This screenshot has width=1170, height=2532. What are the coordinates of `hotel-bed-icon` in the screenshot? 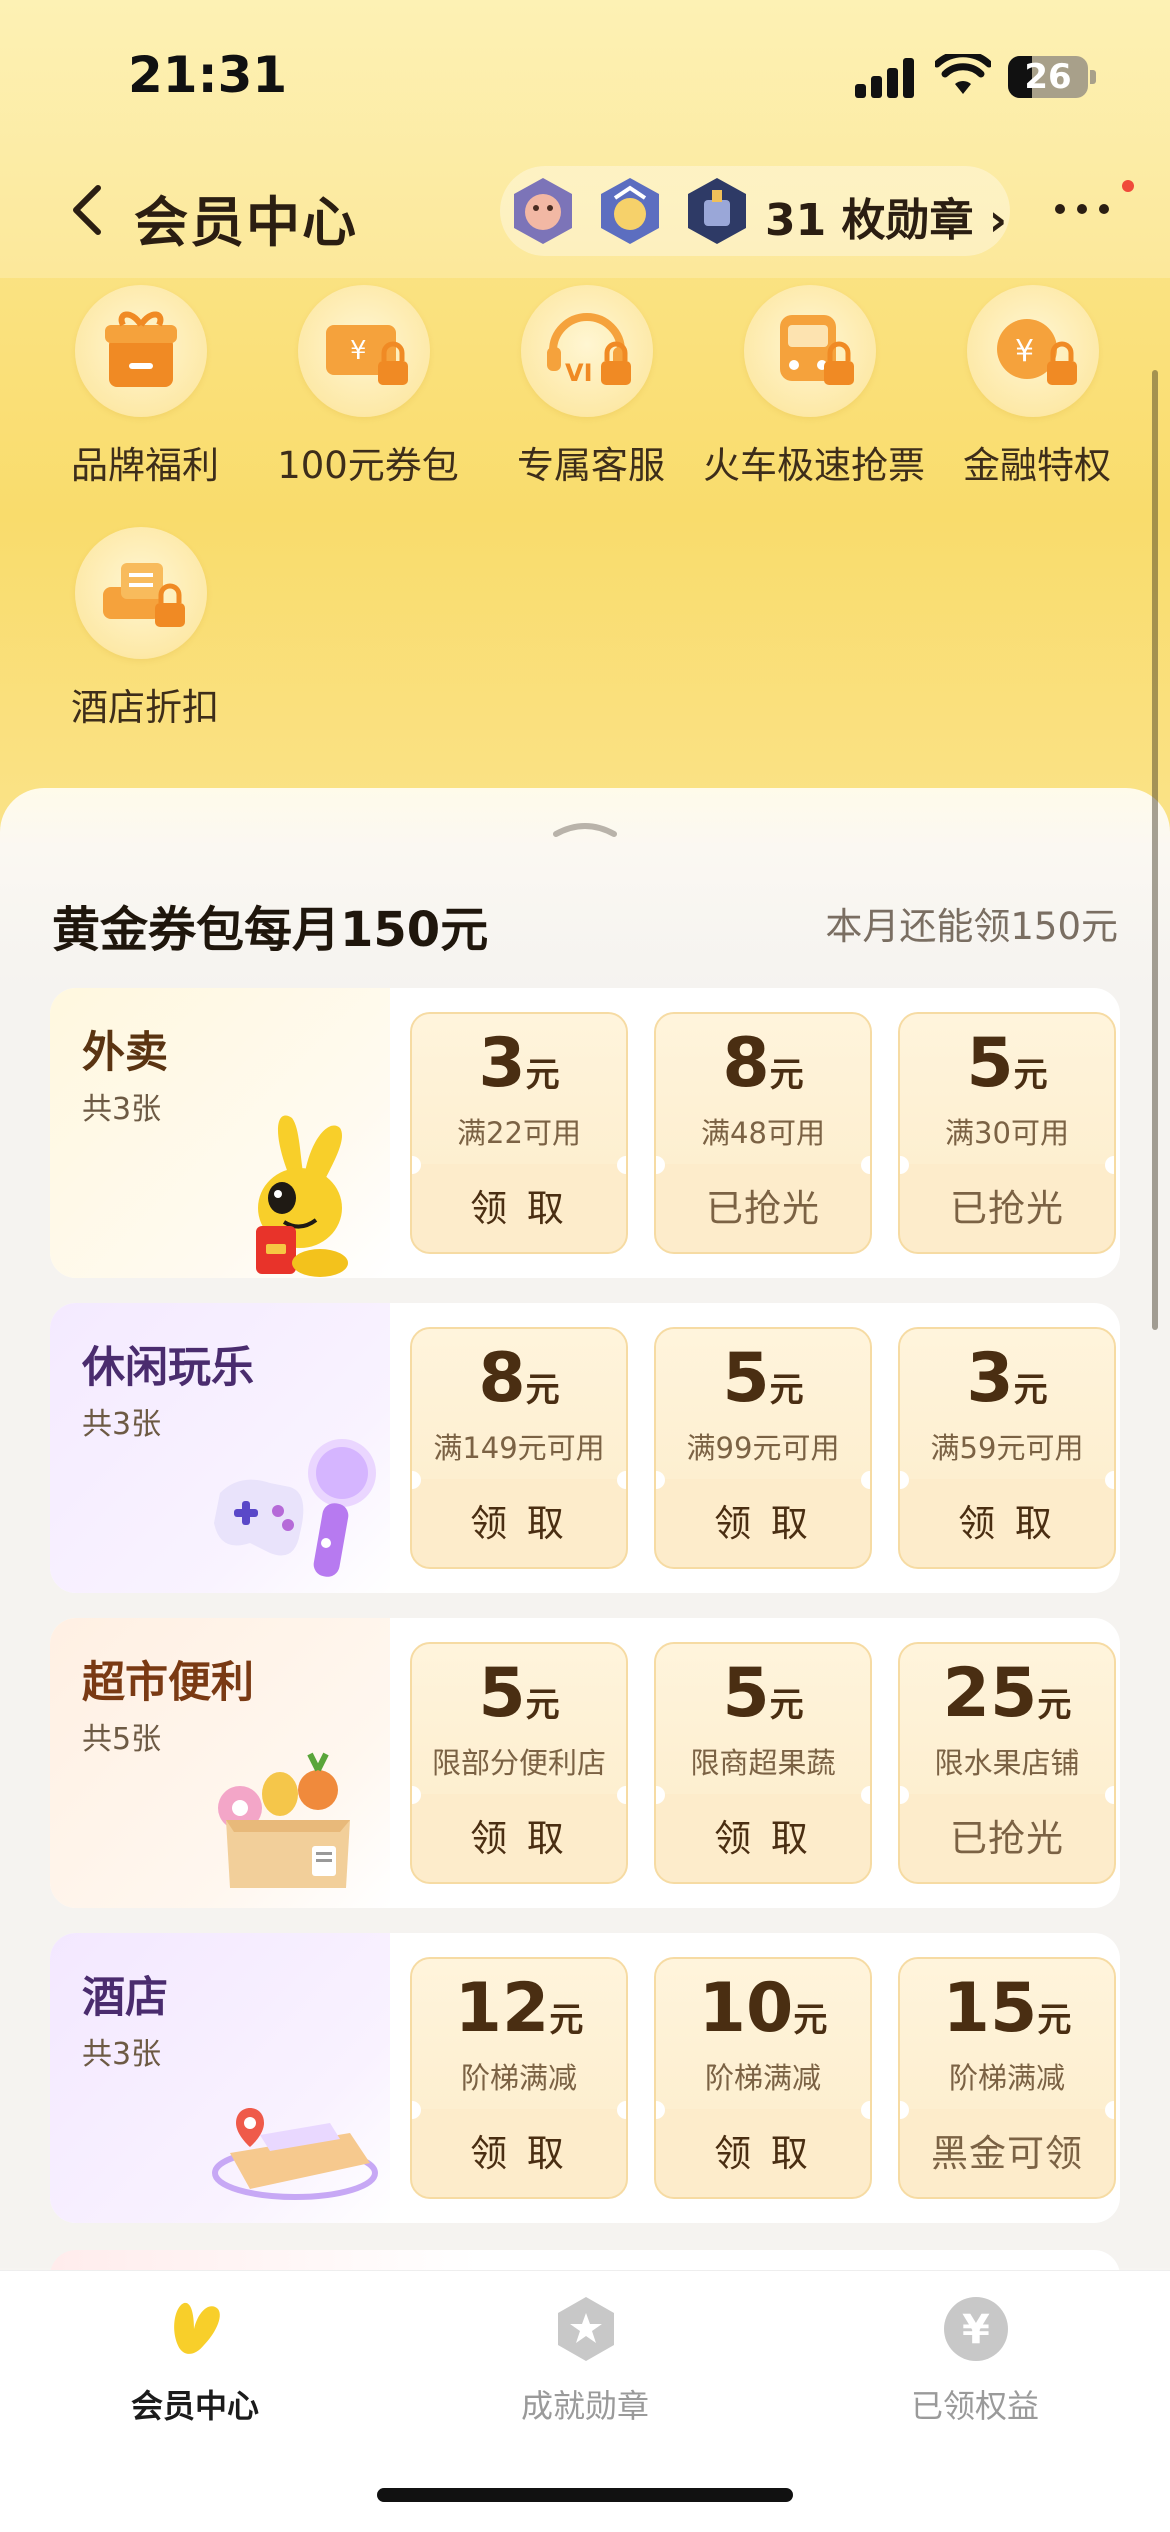 It's located at (295, 2154).